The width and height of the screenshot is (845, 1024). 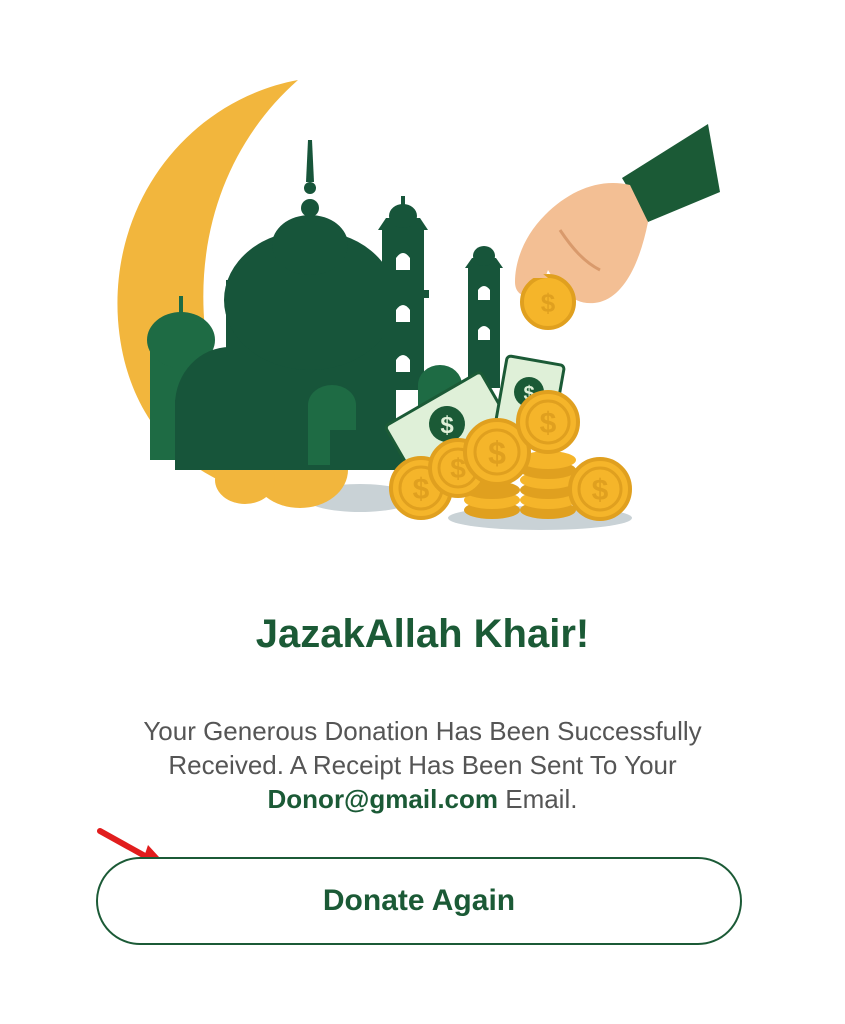 What do you see at coordinates (382, 799) in the screenshot?
I see `donor-email: Donor@gmail.com` at bounding box center [382, 799].